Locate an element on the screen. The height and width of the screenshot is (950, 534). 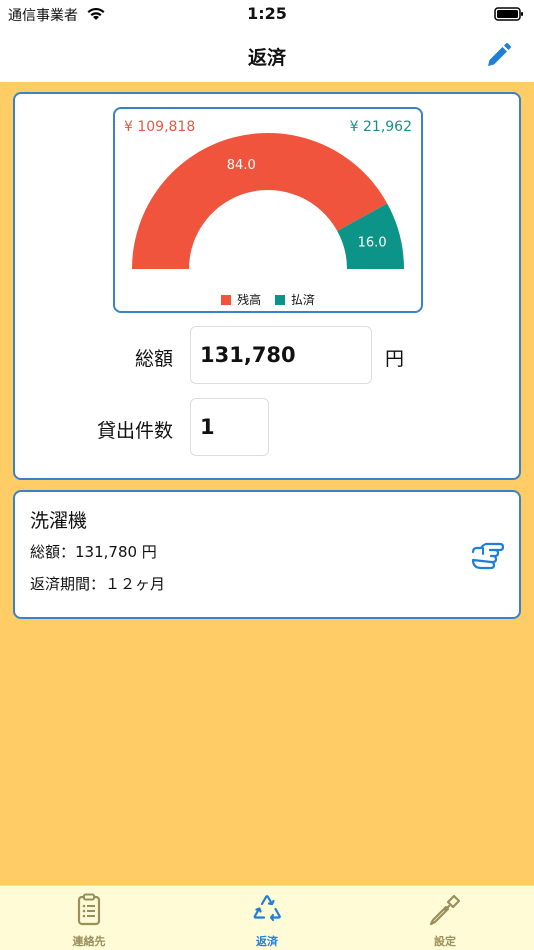
legend-swatch-remaining is located at coordinates (226, 299).